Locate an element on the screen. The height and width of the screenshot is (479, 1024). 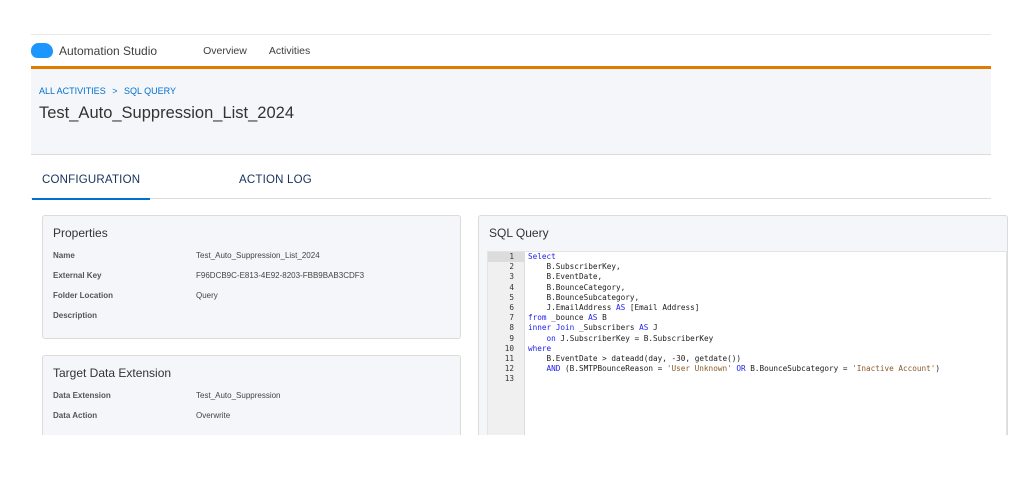
code-line: from _bounce AS B is located at coordinates (567, 318).